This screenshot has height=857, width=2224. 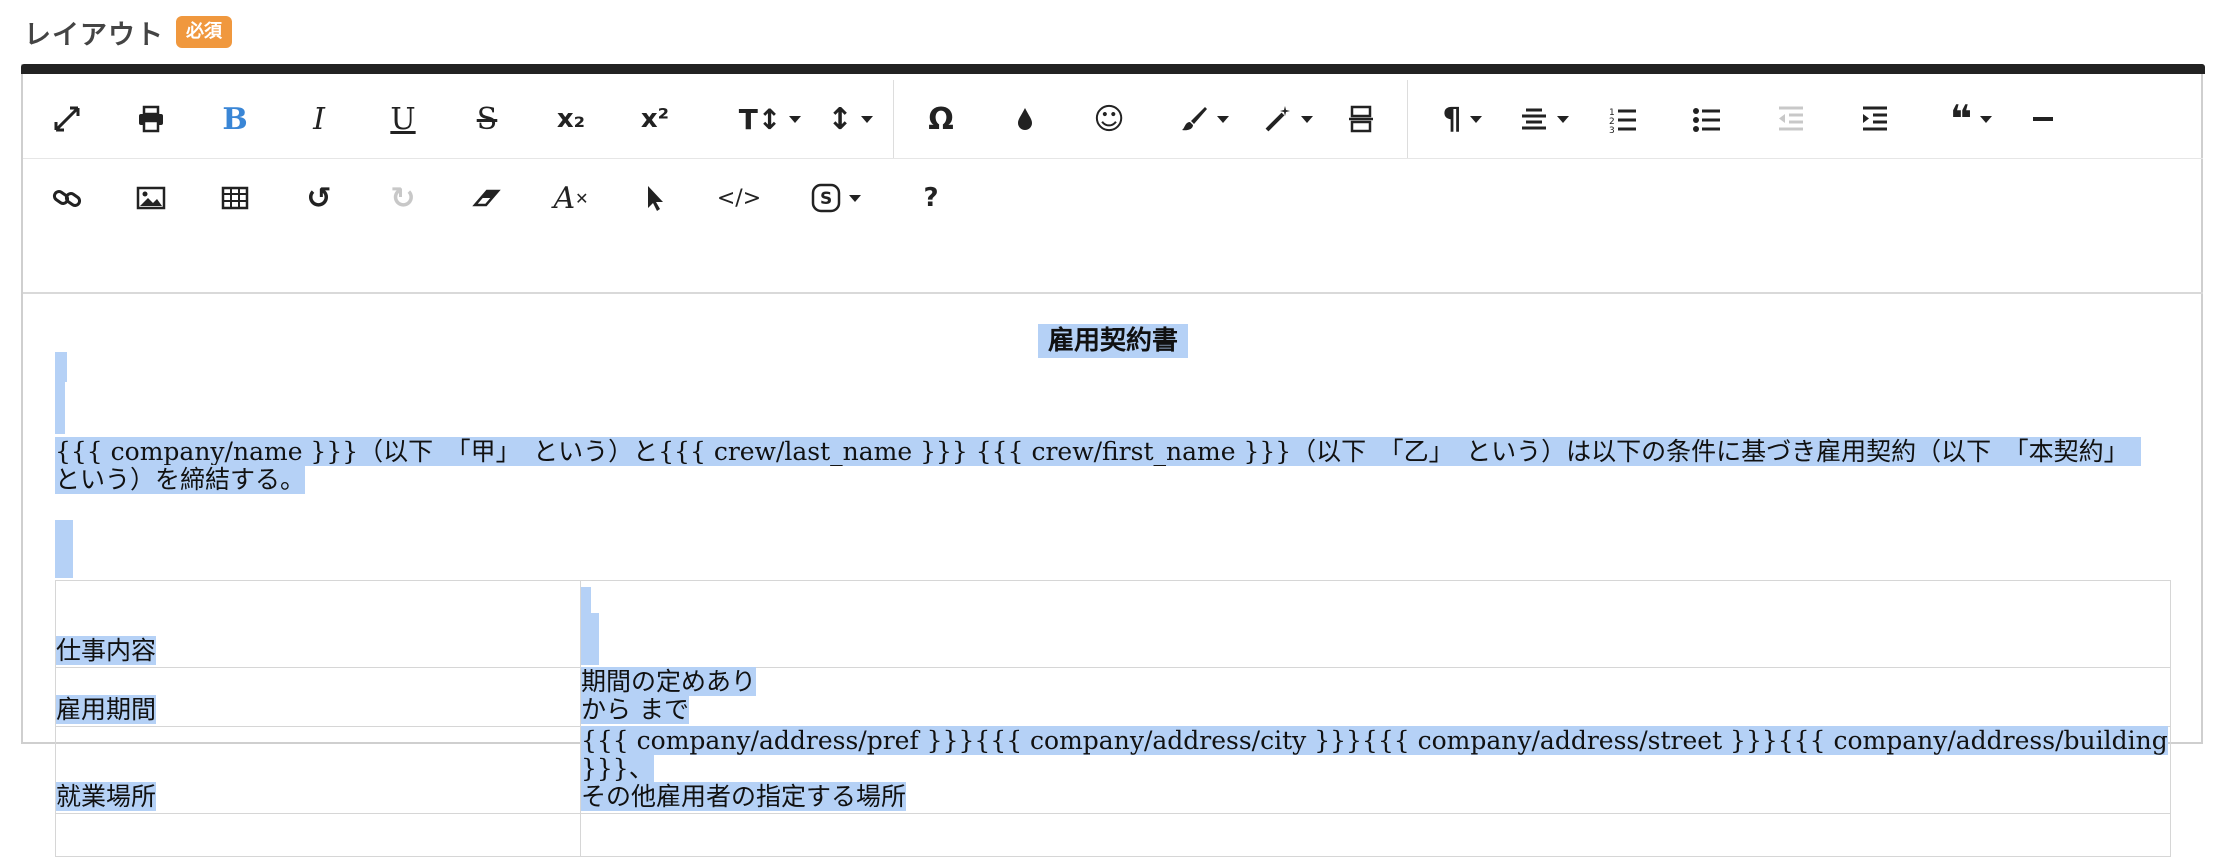 I want to click on section-header: レイアウト 必須, so click(x=128, y=32).